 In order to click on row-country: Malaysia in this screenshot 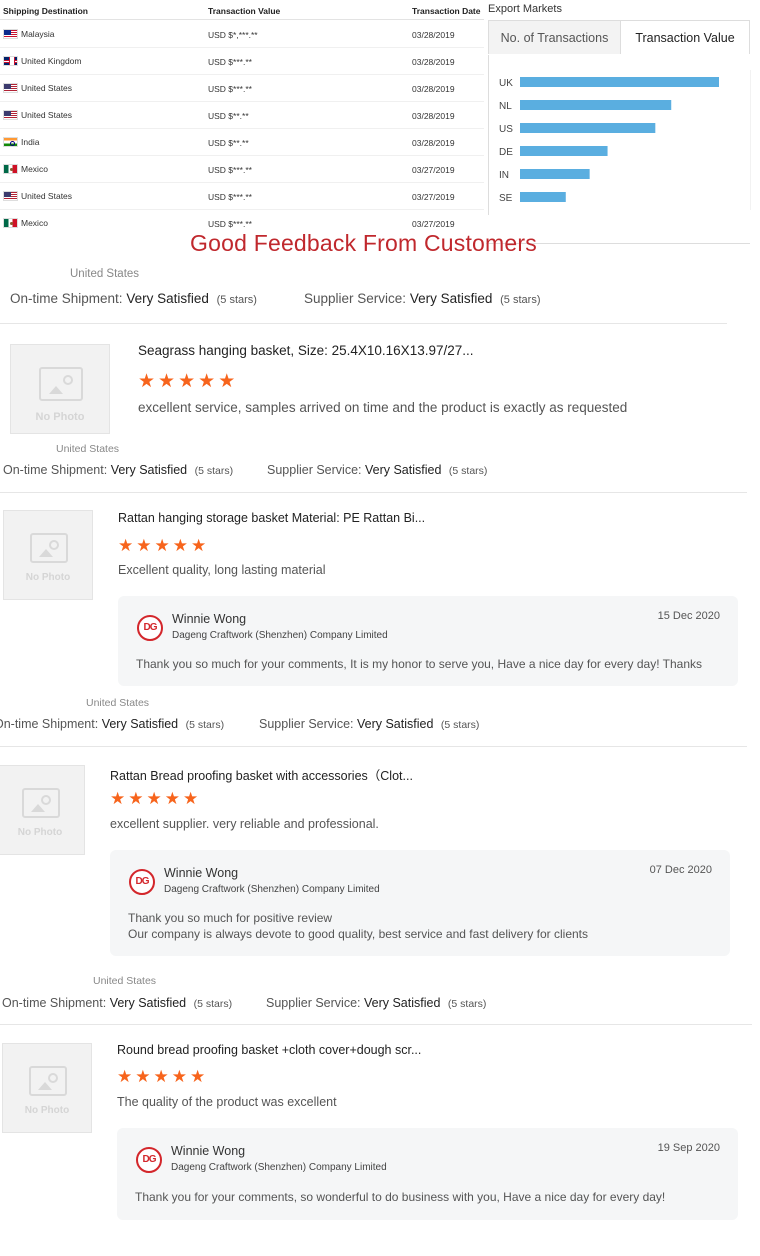, I will do `click(38, 34)`.